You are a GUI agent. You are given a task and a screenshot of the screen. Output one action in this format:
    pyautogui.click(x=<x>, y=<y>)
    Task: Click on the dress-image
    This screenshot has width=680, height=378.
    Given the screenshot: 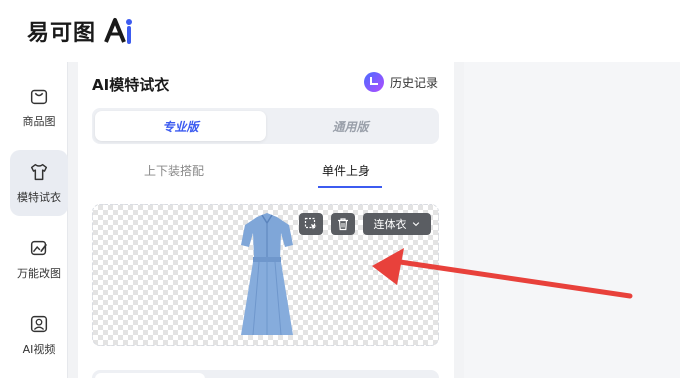 What is the action you would take?
    pyautogui.click(x=267, y=274)
    